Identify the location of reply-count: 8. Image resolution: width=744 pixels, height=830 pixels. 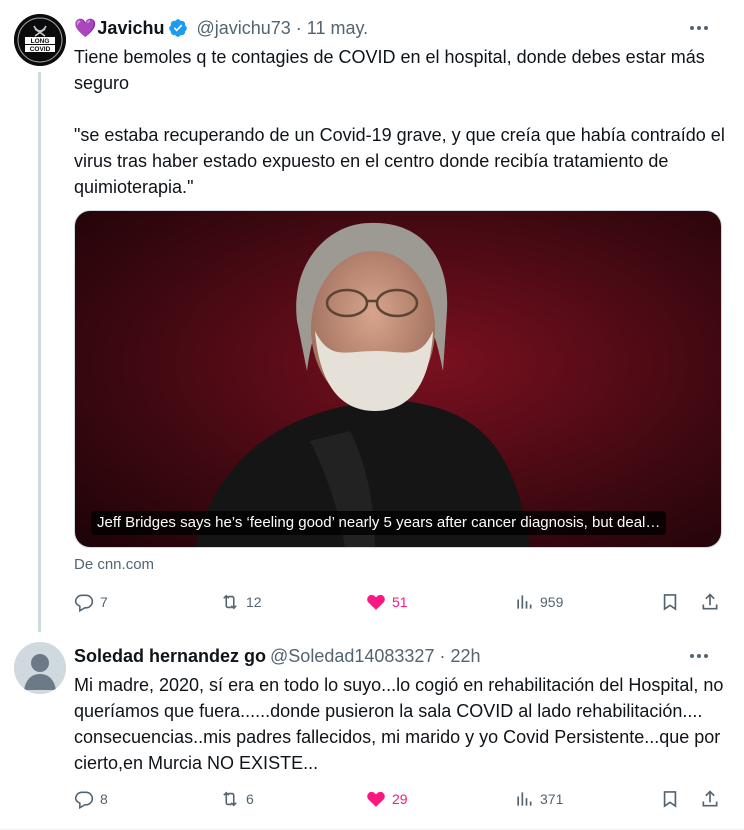
(104, 799).